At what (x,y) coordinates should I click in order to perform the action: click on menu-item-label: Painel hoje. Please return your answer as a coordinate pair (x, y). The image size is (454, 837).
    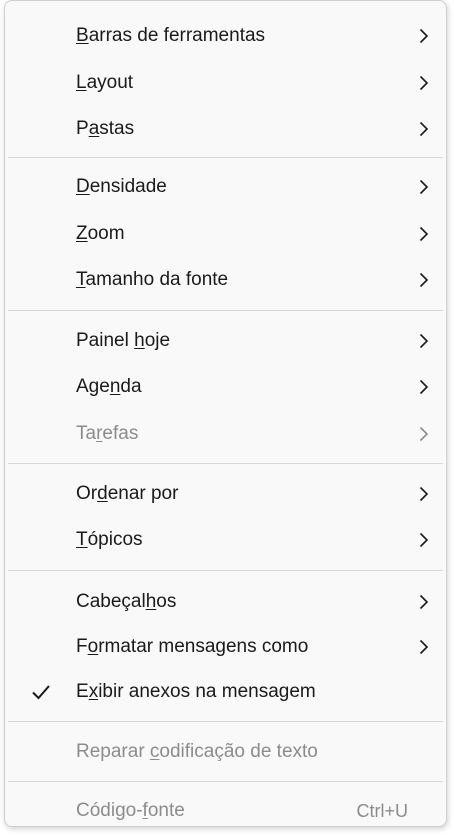
    Looking at the image, I should click on (123, 340).